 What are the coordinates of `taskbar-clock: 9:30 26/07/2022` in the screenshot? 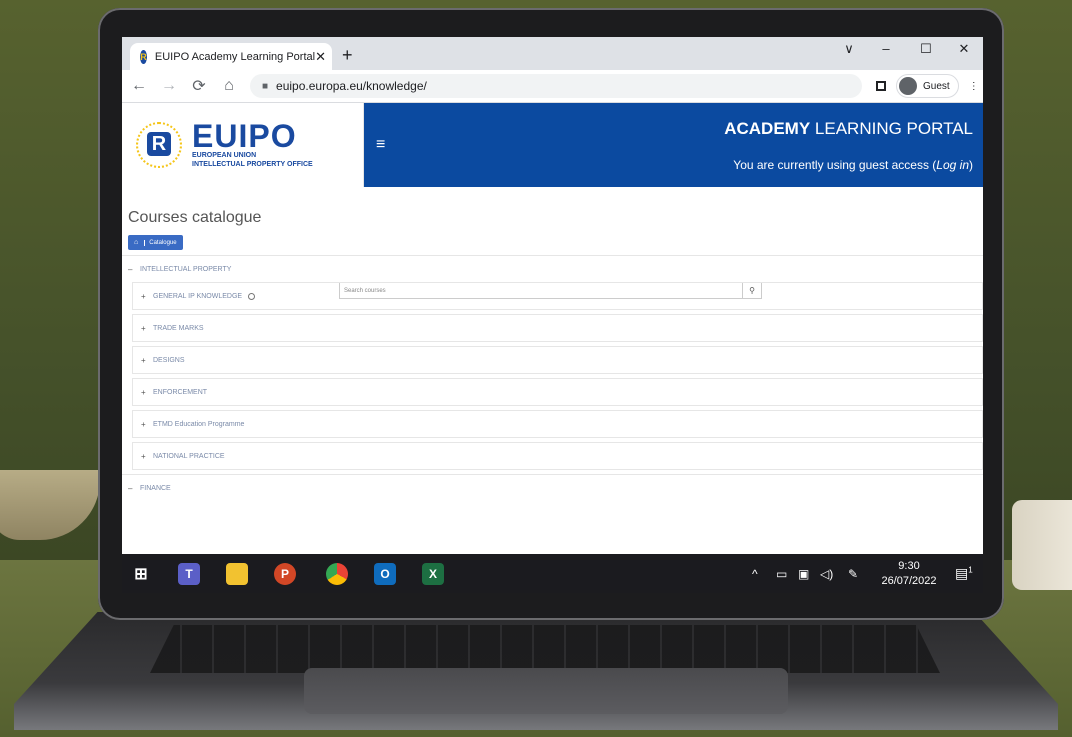 It's located at (909, 574).